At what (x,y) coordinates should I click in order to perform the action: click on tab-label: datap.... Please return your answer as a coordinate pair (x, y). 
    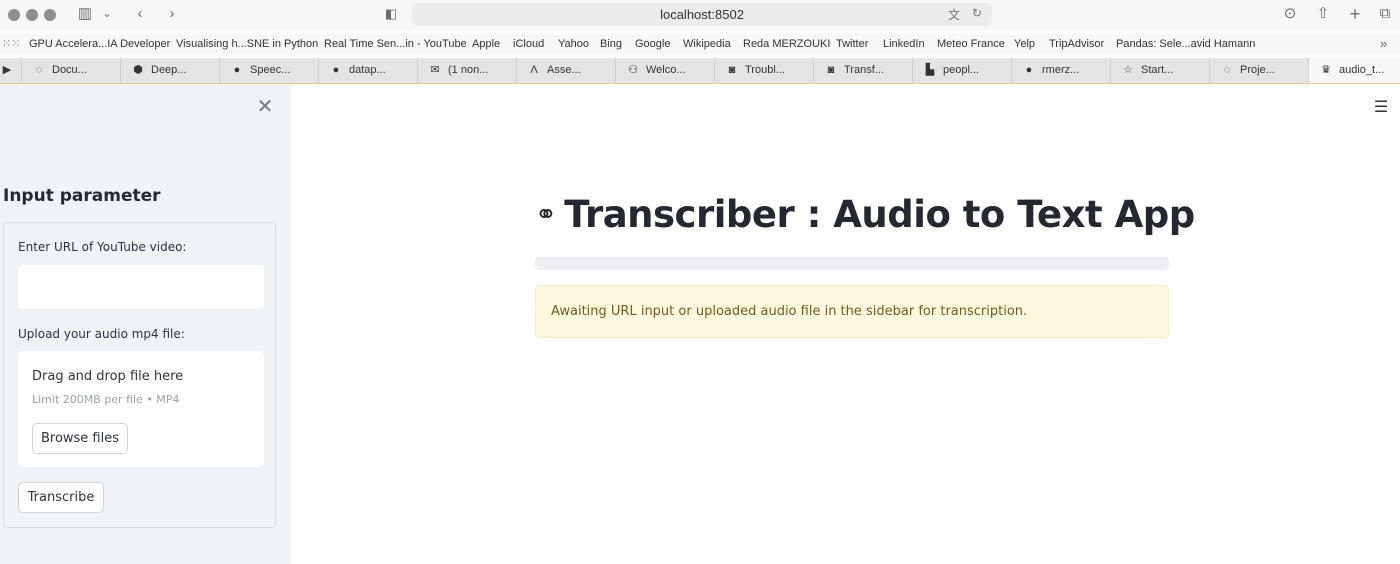
    Looking at the image, I should click on (367, 70).